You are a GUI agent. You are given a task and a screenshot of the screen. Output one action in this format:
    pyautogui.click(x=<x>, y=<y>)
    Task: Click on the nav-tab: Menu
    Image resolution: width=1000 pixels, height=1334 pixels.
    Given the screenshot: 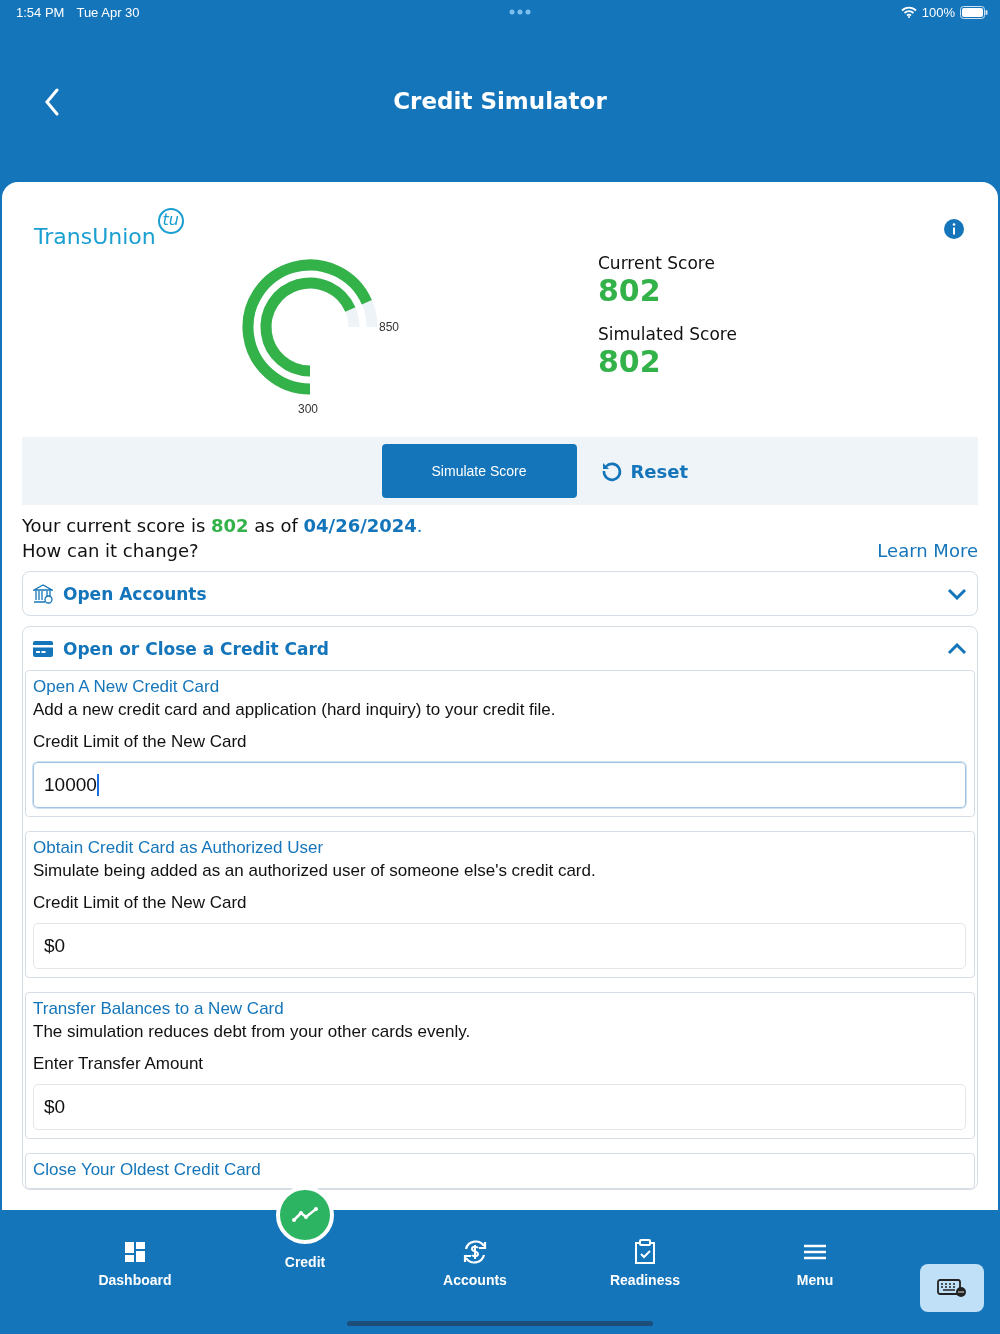 What is the action you would take?
    pyautogui.click(x=815, y=1272)
    